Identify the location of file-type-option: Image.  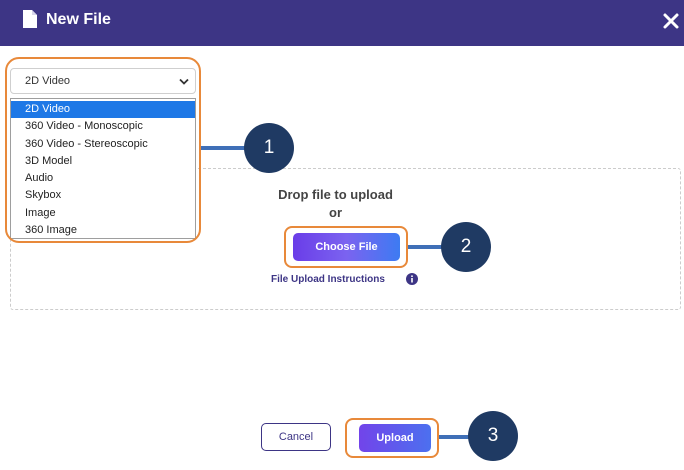
(103, 213).